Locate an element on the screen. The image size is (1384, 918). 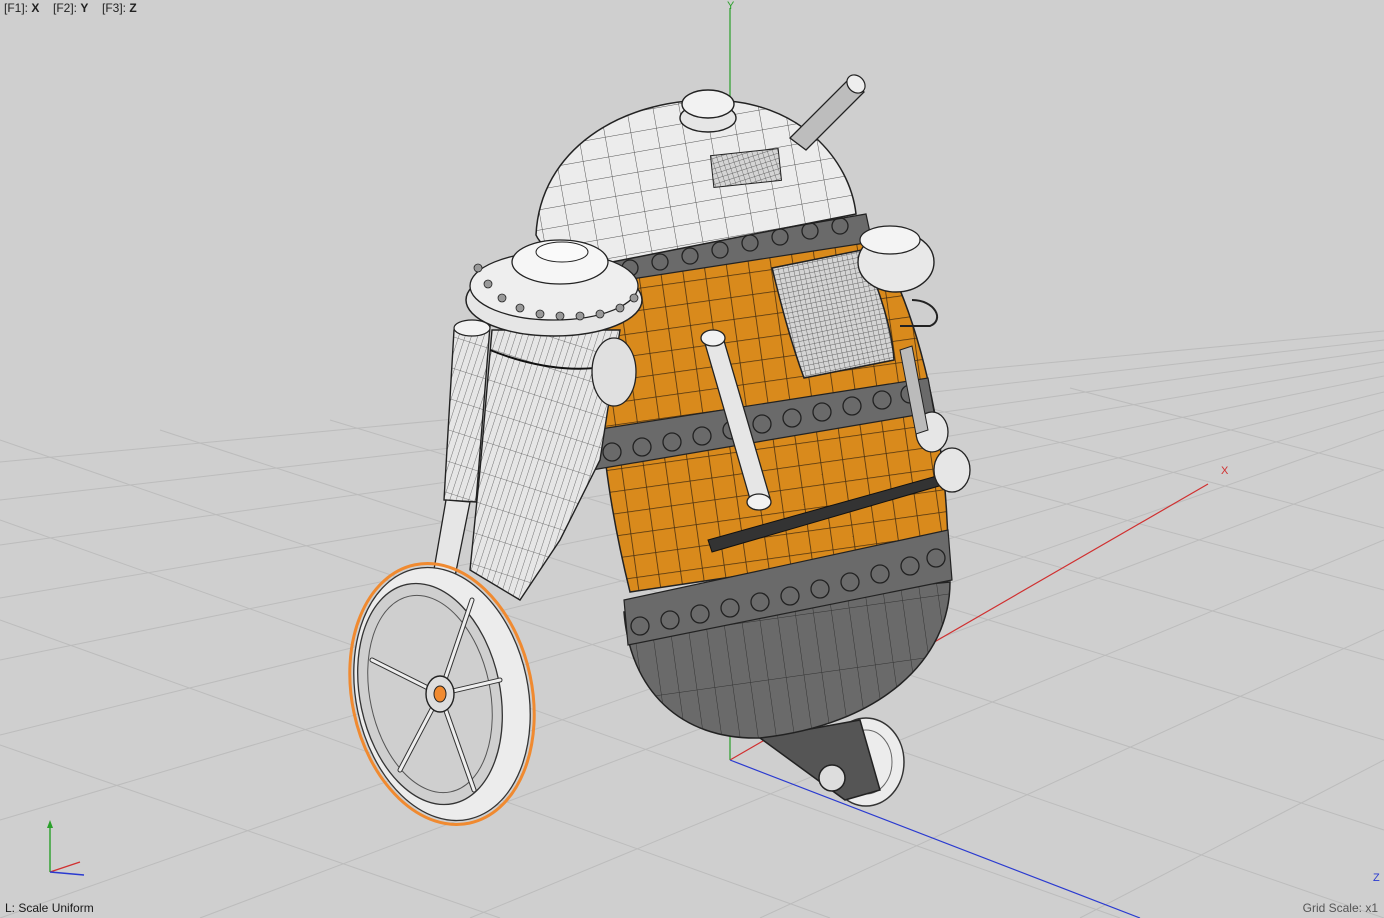
shortcut-y: [F2]: Y is located at coordinates (71, 8).